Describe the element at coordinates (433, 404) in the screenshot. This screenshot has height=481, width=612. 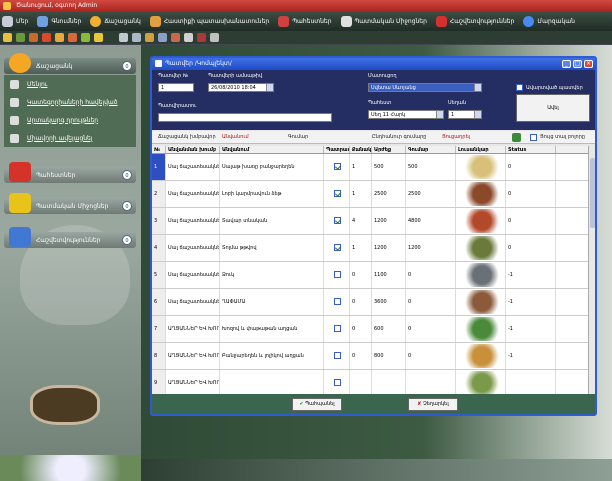
I see `cancel-button: ✘ Չեղարկել` at that location.